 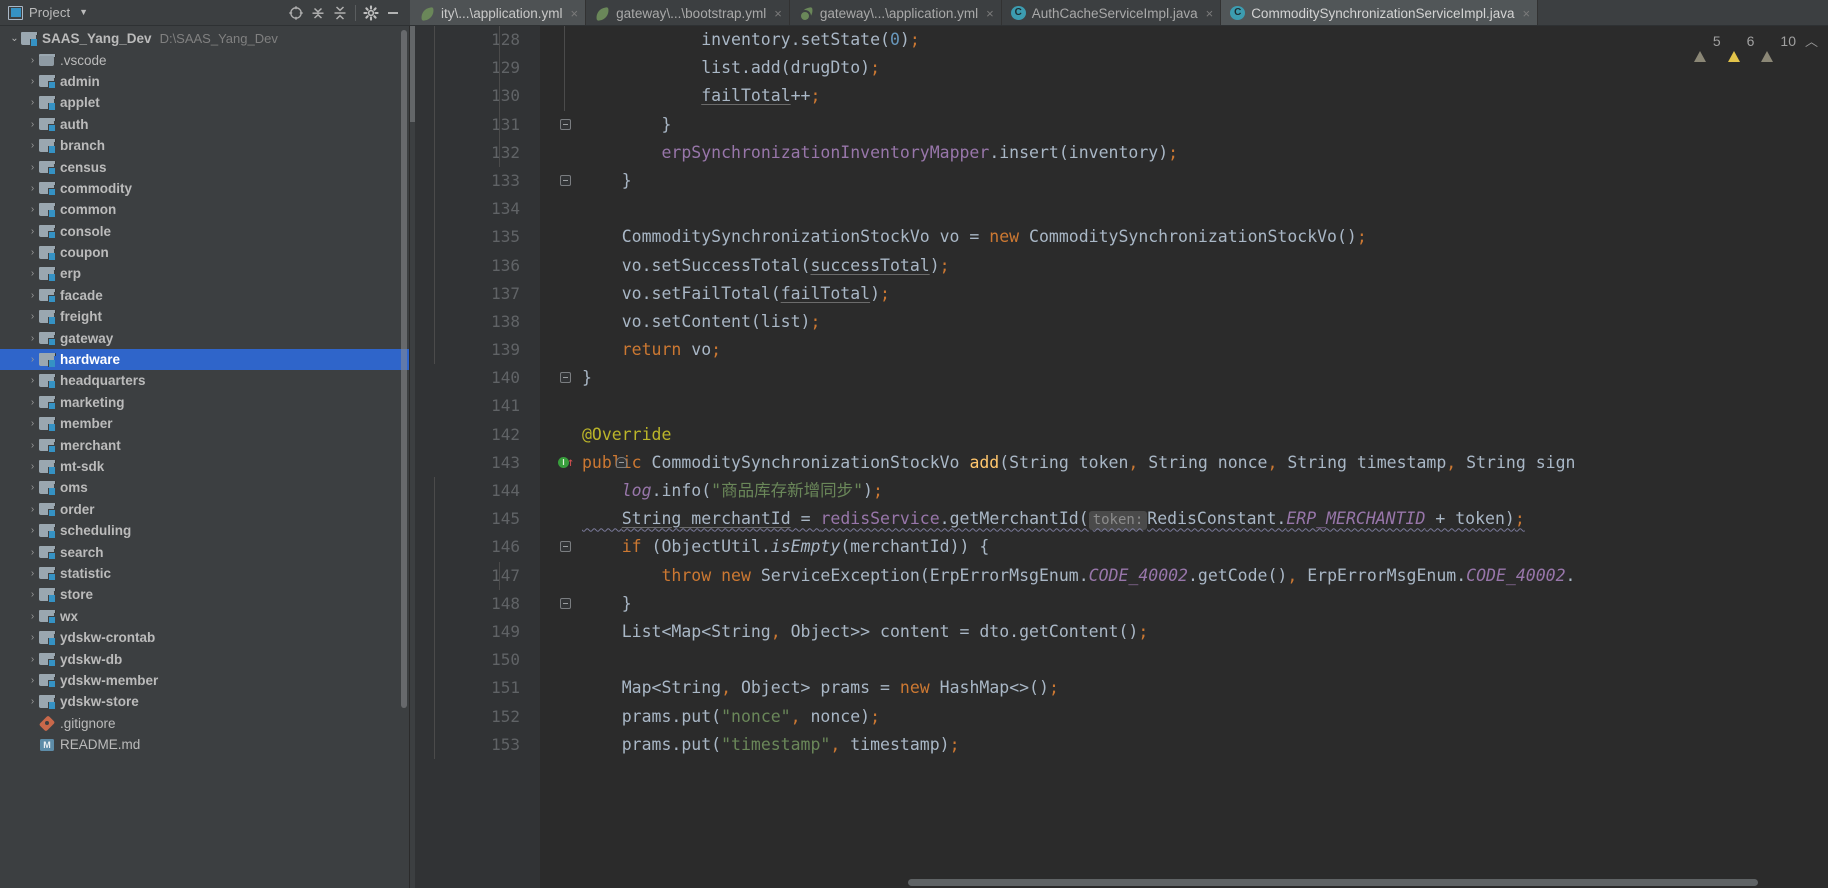 What do you see at coordinates (205, 402) in the screenshot?
I see `tree-item-marketing: › marketing` at bounding box center [205, 402].